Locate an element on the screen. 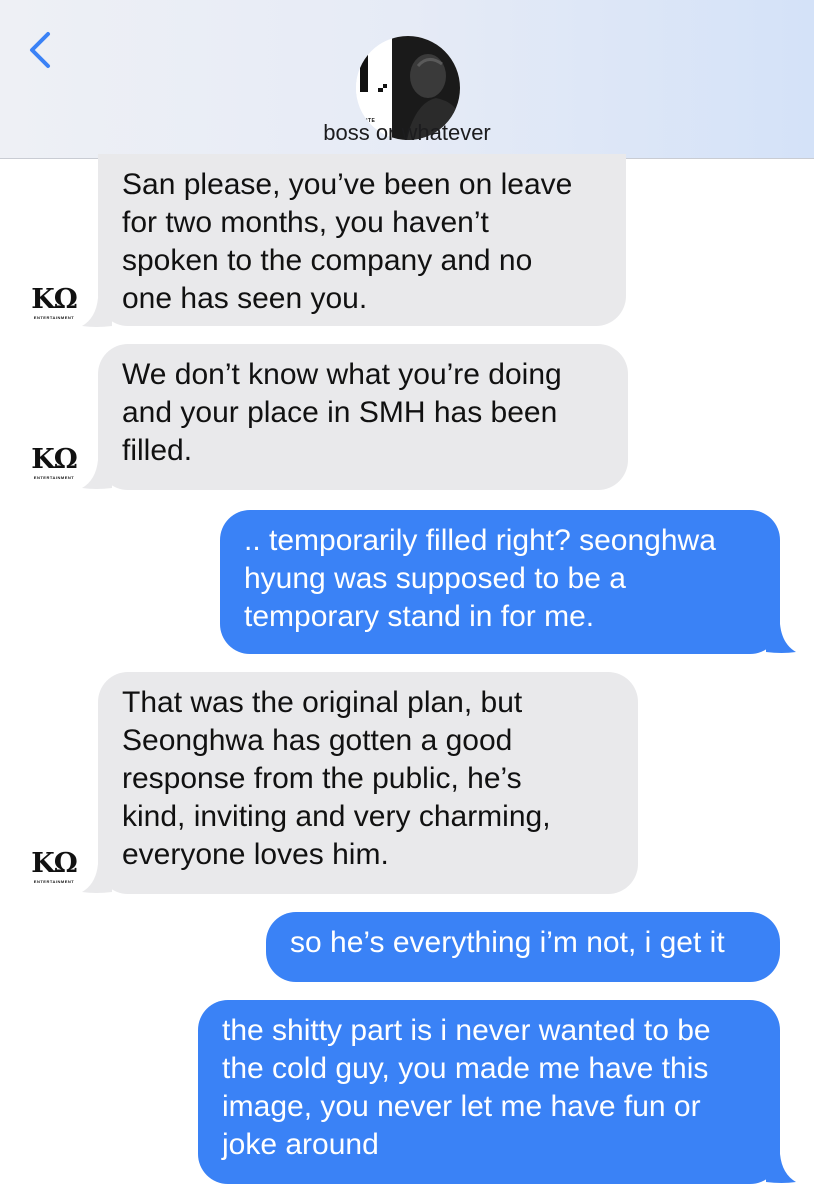 The image size is (814, 1200). message-line: Seonghwa has gotten a good is located at coordinates (317, 740).